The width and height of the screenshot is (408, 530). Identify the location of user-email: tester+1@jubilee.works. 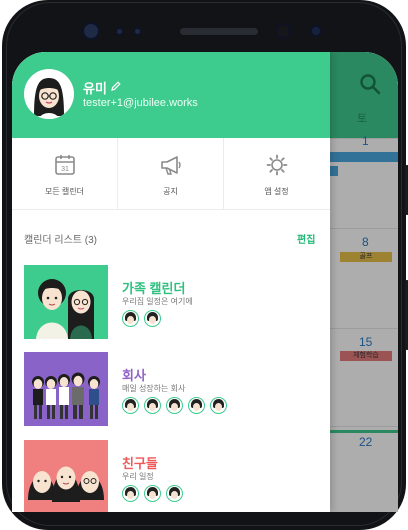
(140, 103).